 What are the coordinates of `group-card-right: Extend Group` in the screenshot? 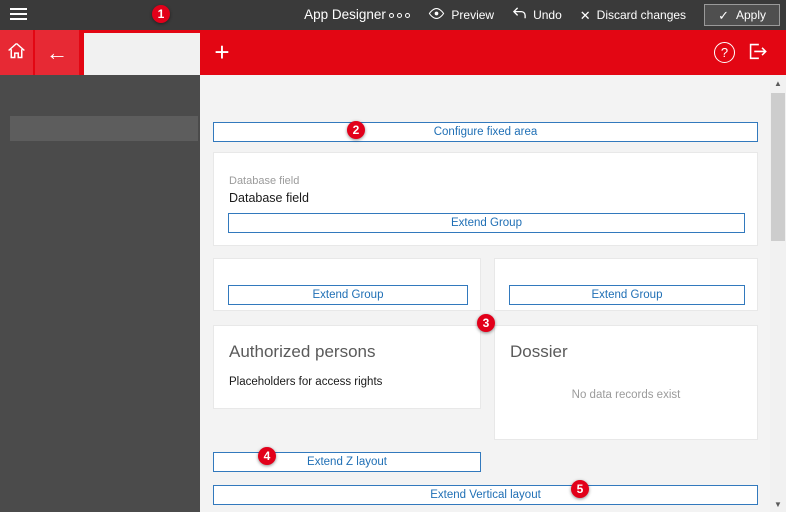 It's located at (626, 284).